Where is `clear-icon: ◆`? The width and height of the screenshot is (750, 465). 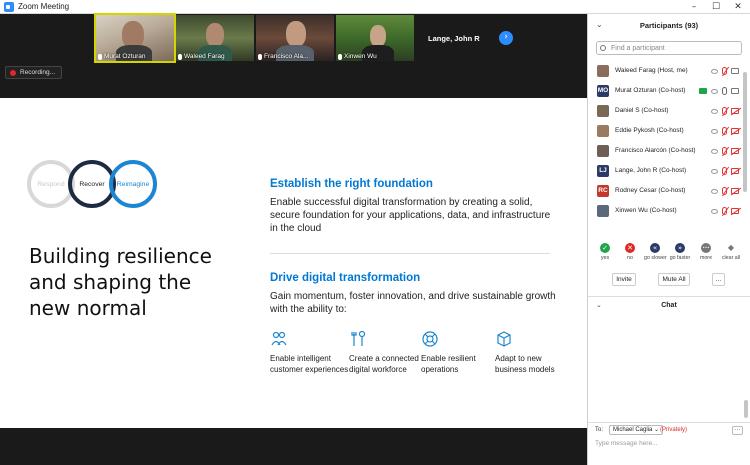
clear-icon: ◆ is located at coordinates (731, 247).